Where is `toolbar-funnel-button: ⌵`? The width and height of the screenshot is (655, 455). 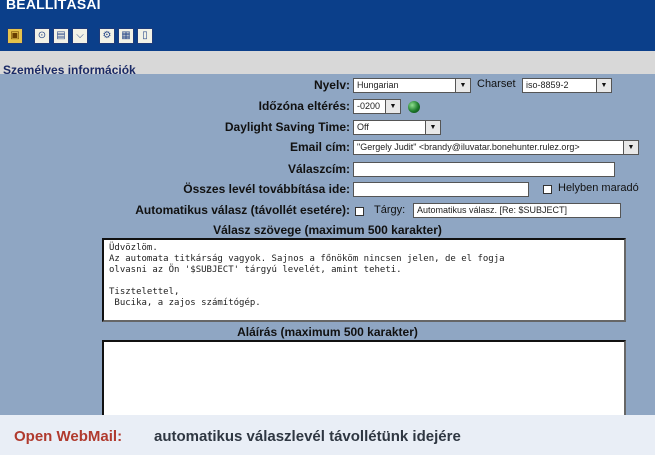
toolbar-funnel-button: ⌵ is located at coordinates (80, 36).